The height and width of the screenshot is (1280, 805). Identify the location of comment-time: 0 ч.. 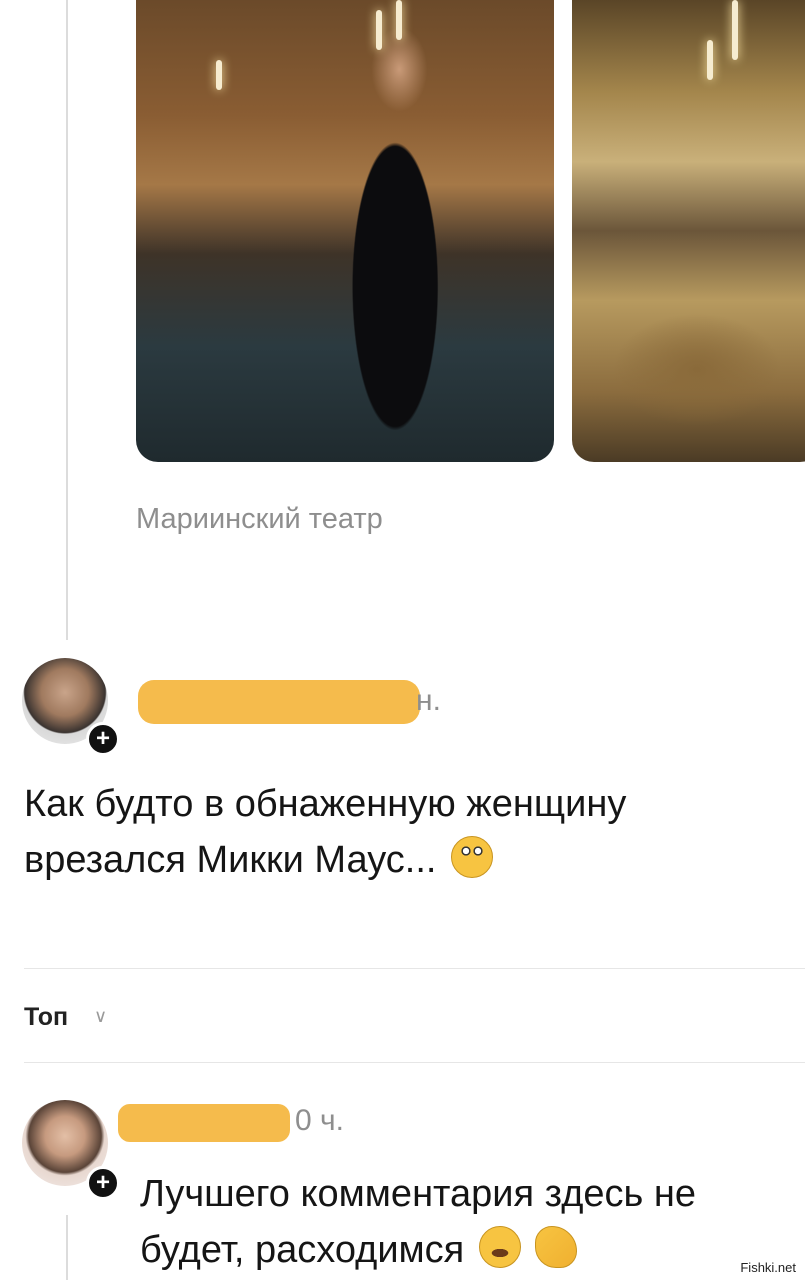
(319, 1120).